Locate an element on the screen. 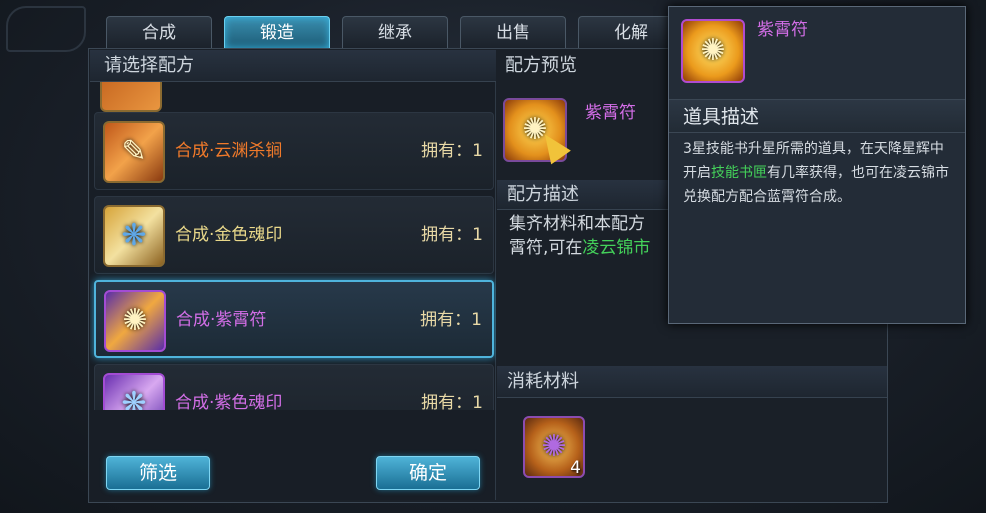  tooltip-item-name: 紫霄符 is located at coordinates (782, 30).